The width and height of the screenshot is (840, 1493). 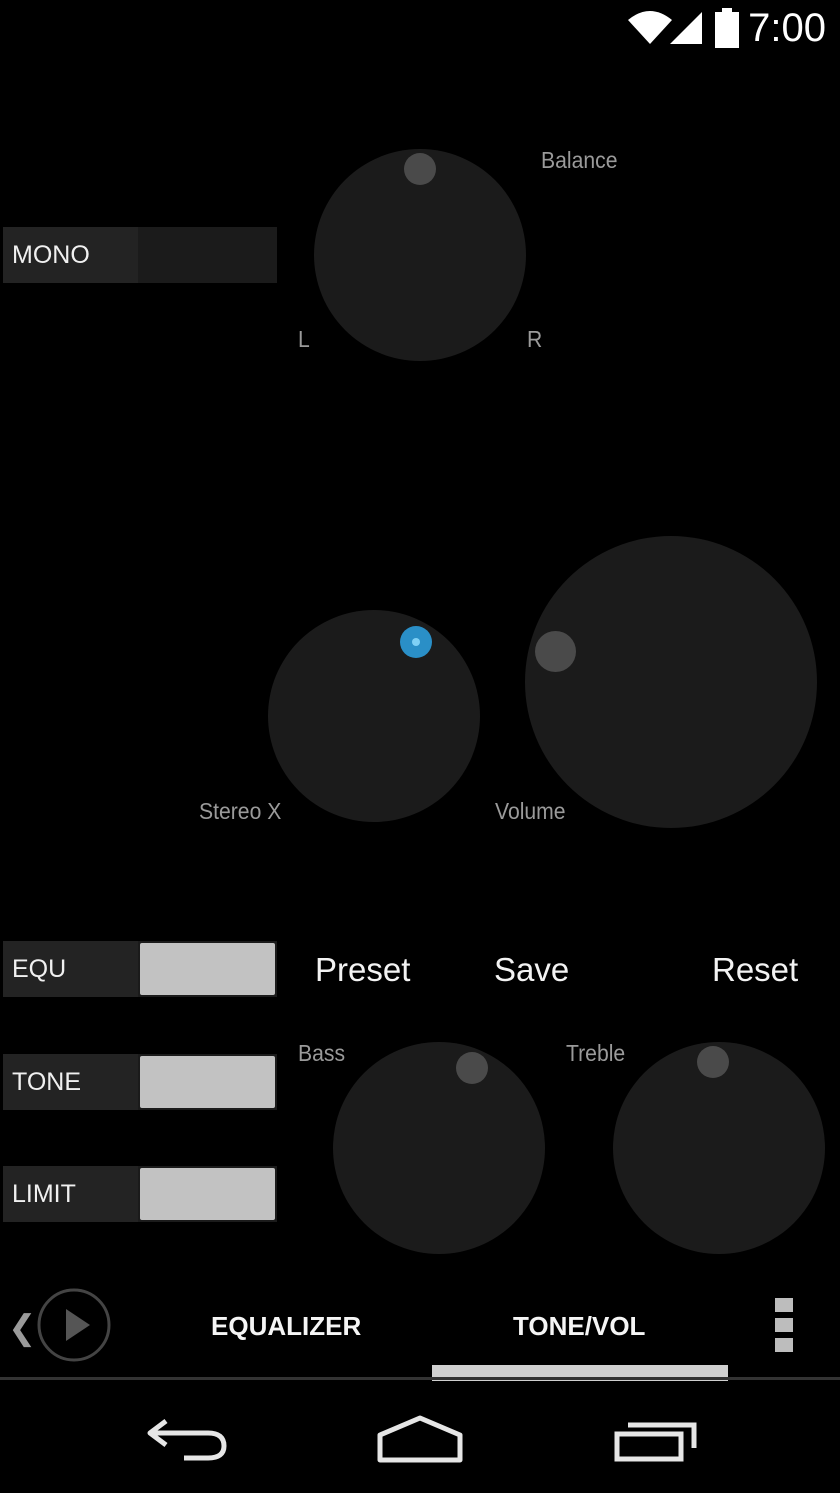 I want to click on play-icon, so click(x=74, y=1325).